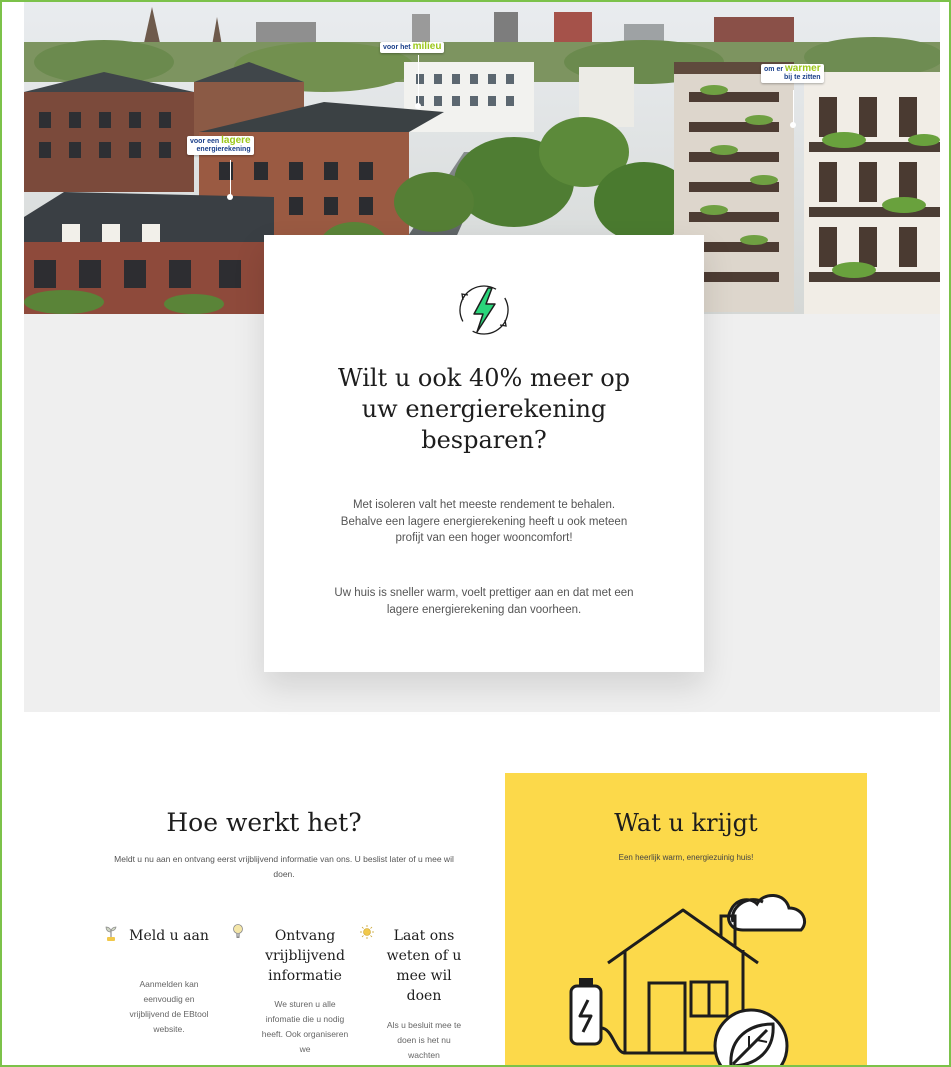  I want to click on lightbulb-icon, so click(238, 931).